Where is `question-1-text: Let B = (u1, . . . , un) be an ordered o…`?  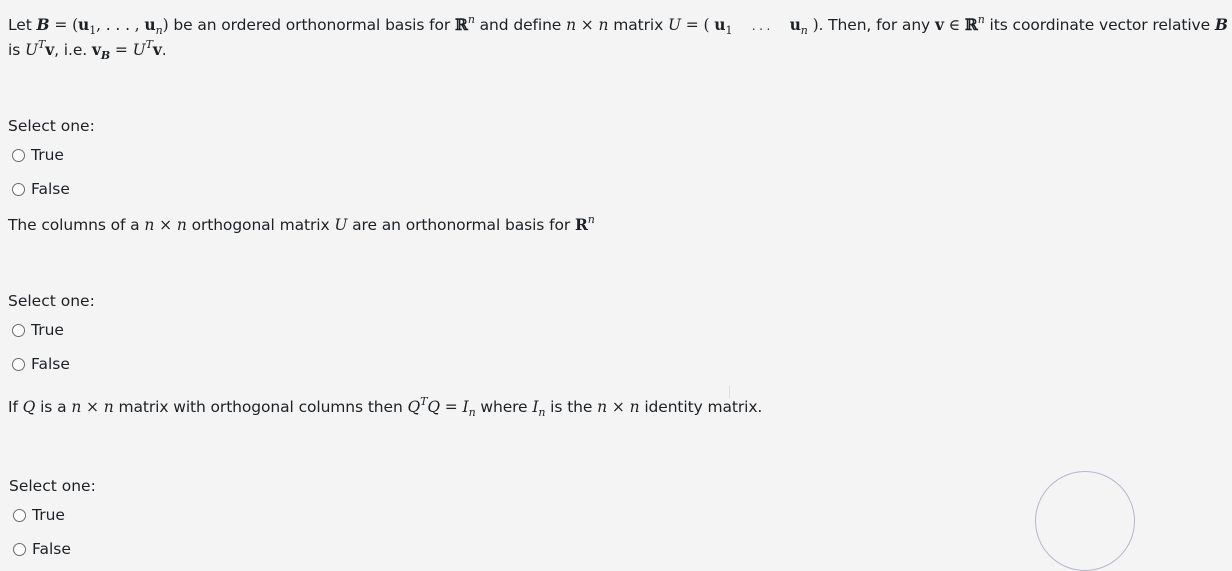 question-1-text: Let B = (u1, . . . , un) be an ordered o… is located at coordinates (618, 25).